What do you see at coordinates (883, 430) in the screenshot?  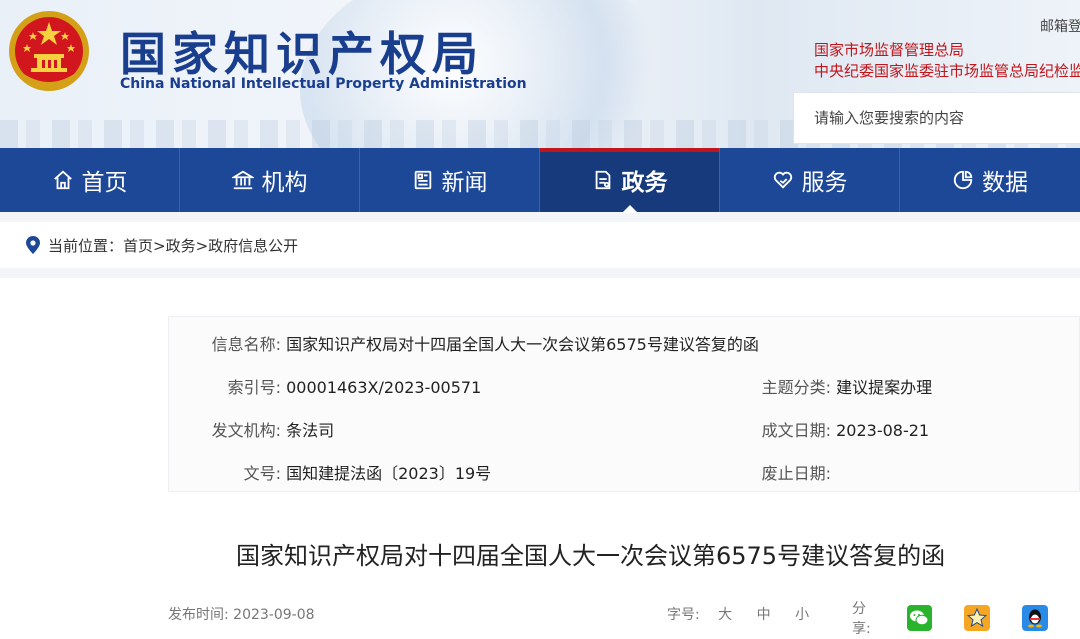 I see `info-date-value: 2023-08-21` at bounding box center [883, 430].